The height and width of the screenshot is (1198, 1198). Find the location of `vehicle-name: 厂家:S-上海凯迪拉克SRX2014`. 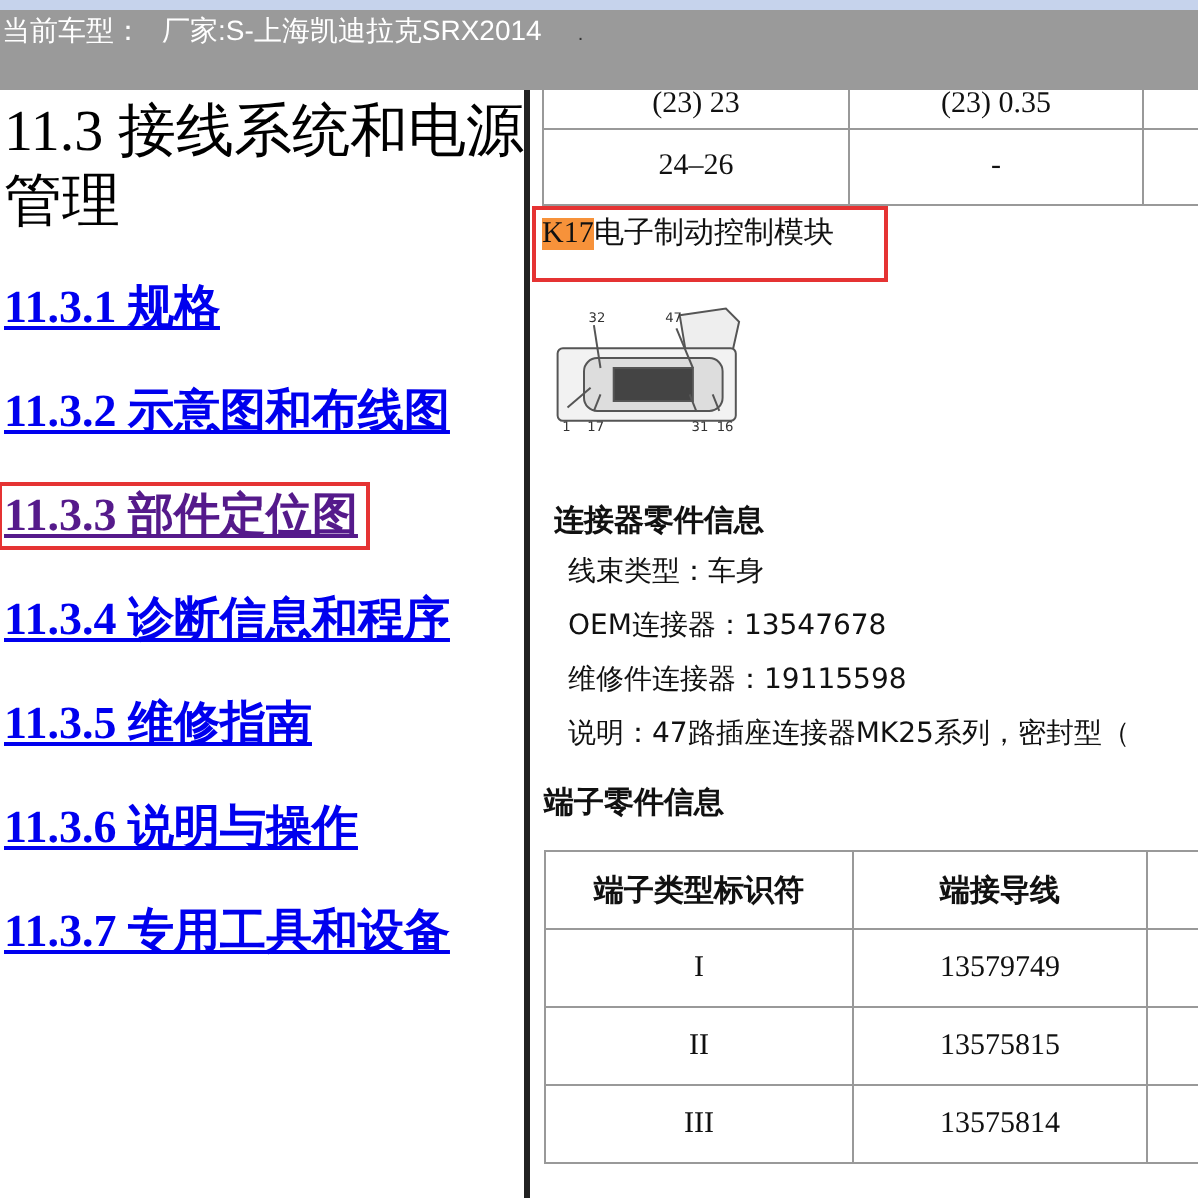

vehicle-name: 厂家:S-上海凯迪拉克SRX2014 is located at coordinates (352, 32).